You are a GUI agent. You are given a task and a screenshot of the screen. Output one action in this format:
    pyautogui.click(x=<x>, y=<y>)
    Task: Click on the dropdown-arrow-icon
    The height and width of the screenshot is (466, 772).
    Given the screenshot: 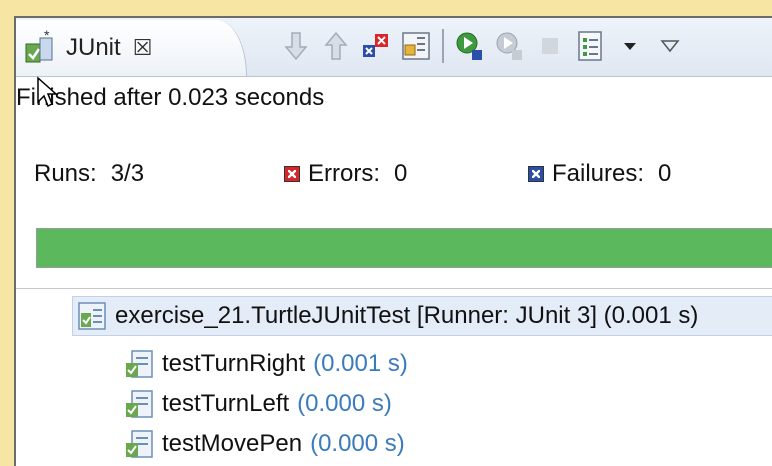 What is the action you would take?
    pyautogui.click(x=630, y=46)
    